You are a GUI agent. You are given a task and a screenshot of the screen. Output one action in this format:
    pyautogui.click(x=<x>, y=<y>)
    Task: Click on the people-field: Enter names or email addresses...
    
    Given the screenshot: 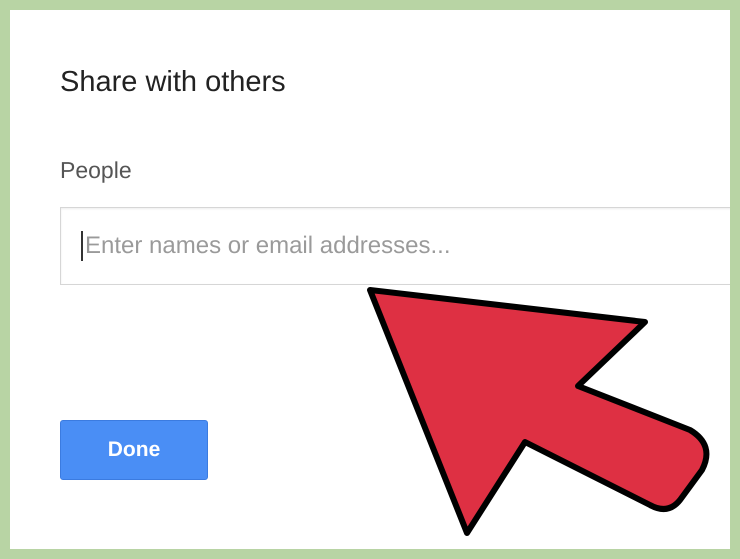 What is the action you would take?
    pyautogui.click(x=395, y=246)
    